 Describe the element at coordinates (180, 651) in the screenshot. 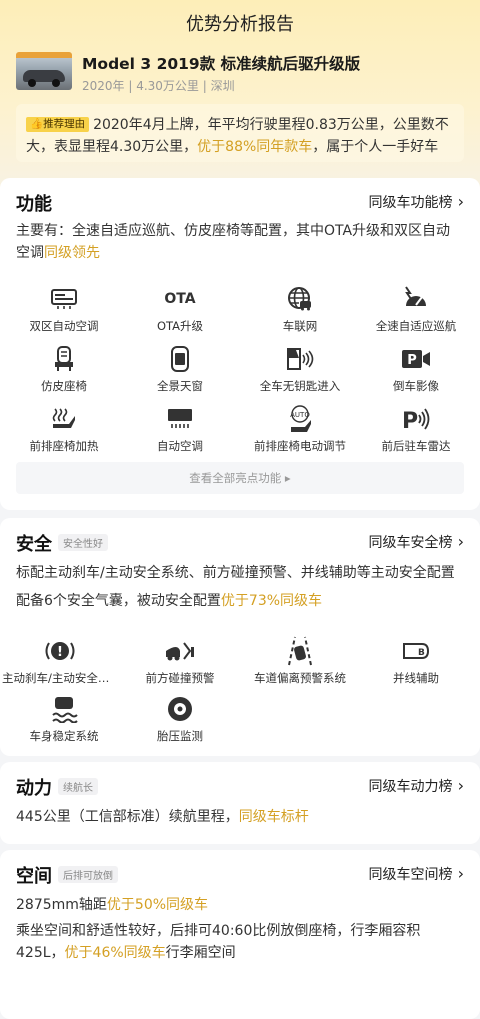

I see `collision-warning-icon` at that location.